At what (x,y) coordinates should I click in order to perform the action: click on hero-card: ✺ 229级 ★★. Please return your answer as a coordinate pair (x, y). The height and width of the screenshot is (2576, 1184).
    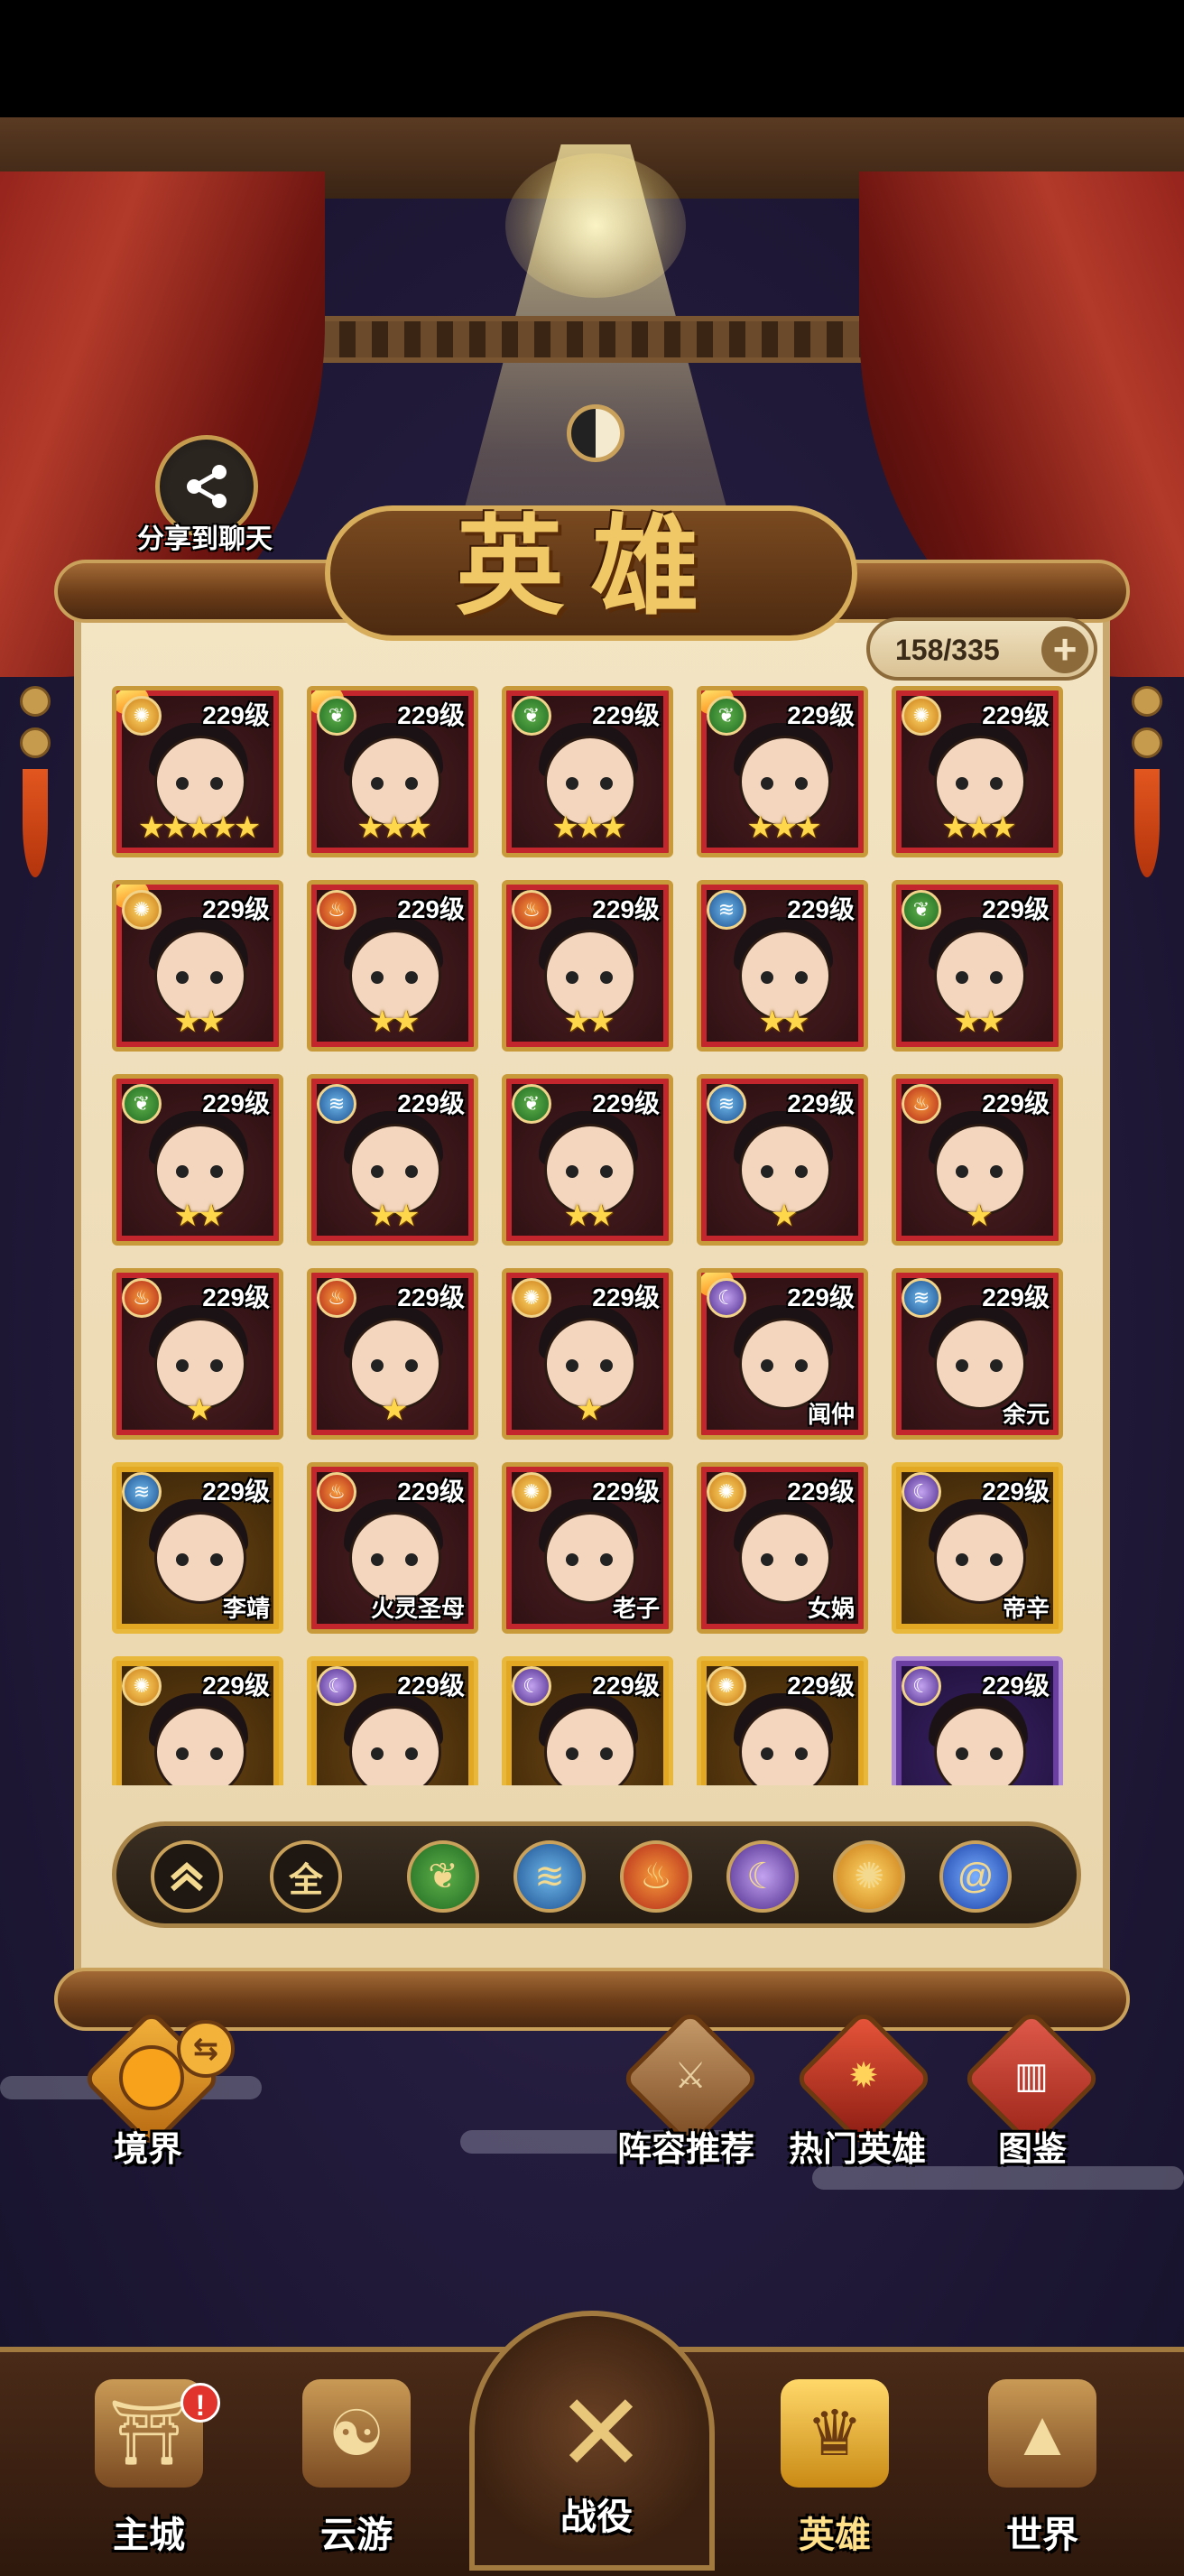
    Looking at the image, I should click on (197, 966).